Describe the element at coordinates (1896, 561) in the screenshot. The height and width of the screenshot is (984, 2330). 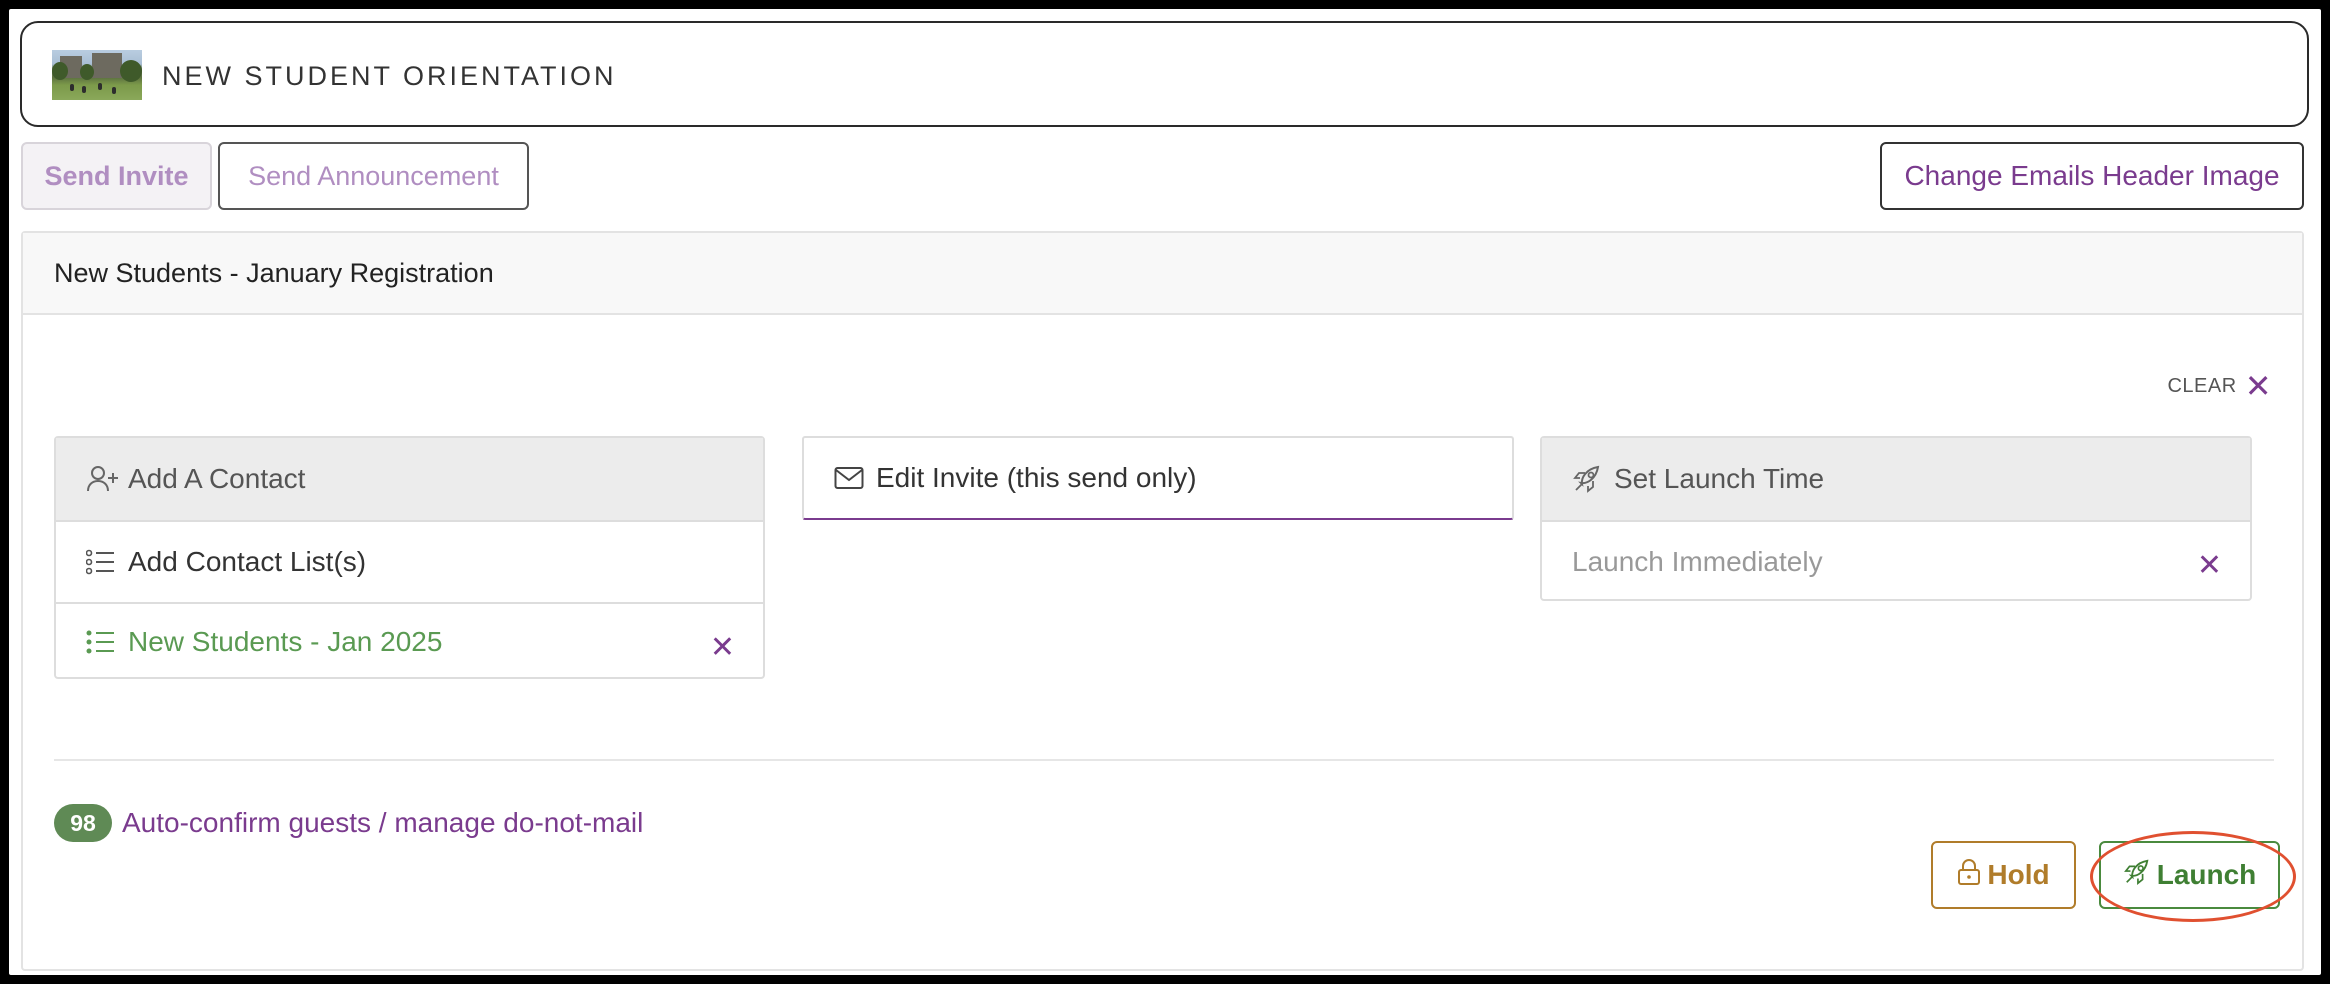
I see `launch-time-value-row: Launch Immediately ✕` at that location.